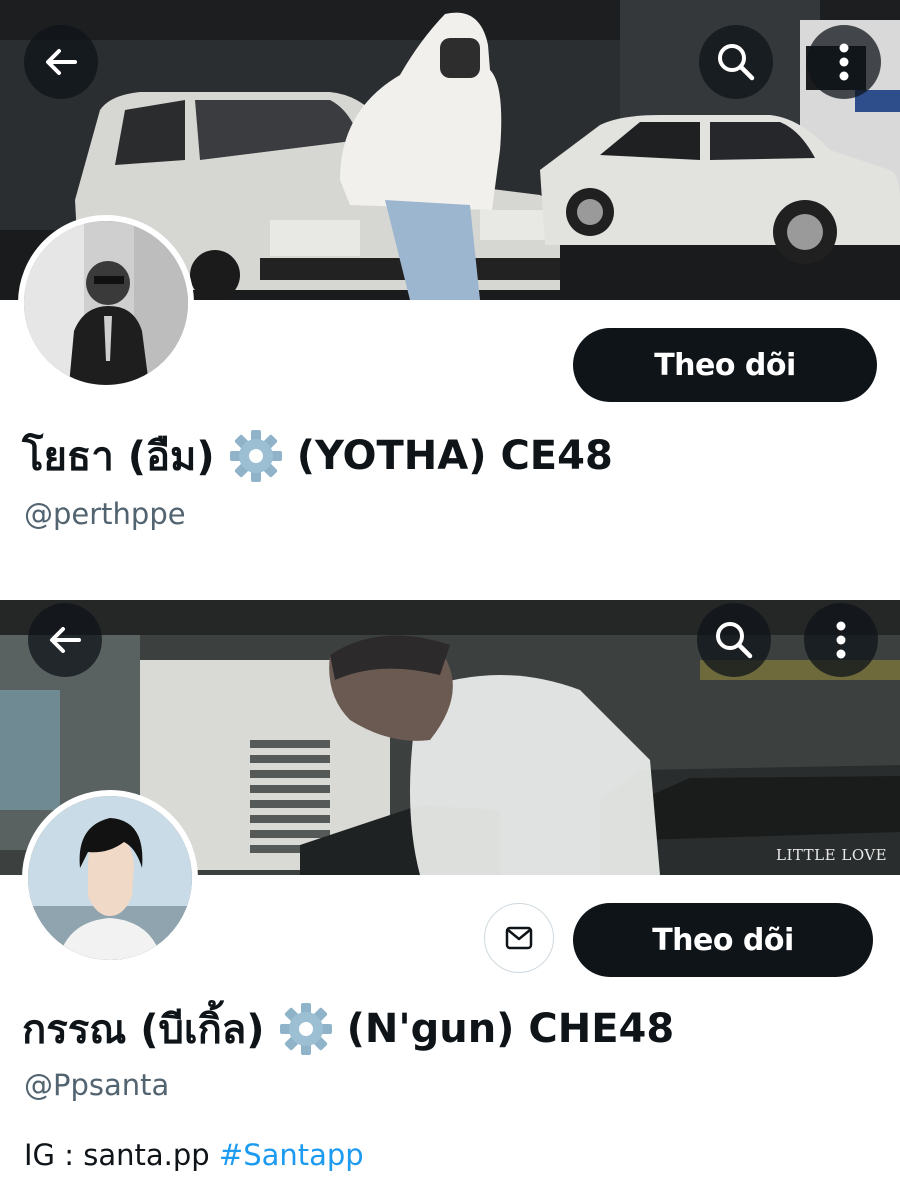 This screenshot has height=1200, width=900. Describe the element at coordinates (118, 457) in the screenshot. I see `display-name-text: โยธา (อืม)` at that location.